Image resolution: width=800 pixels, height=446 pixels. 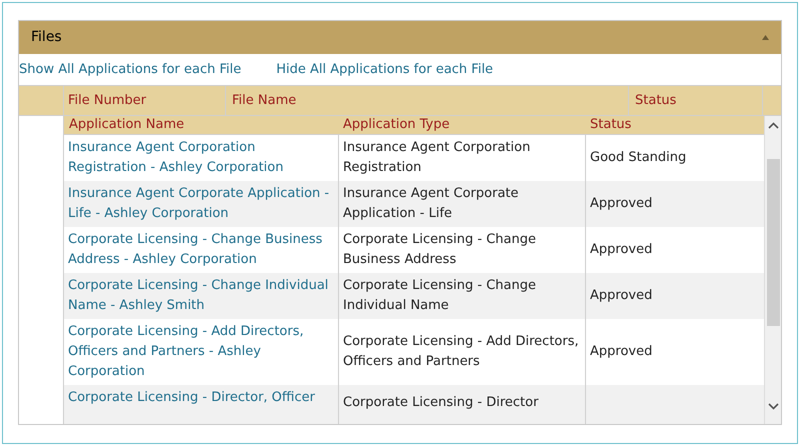 What do you see at coordinates (191, 398) in the screenshot?
I see `application-link: Corporate Licensing - Director, Officer` at bounding box center [191, 398].